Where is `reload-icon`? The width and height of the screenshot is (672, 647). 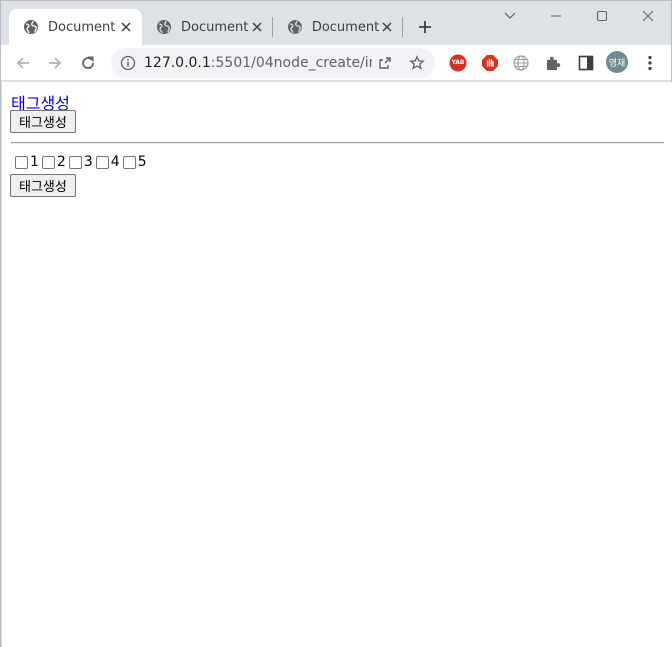
reload-icon is located at coordinates (88, 62).